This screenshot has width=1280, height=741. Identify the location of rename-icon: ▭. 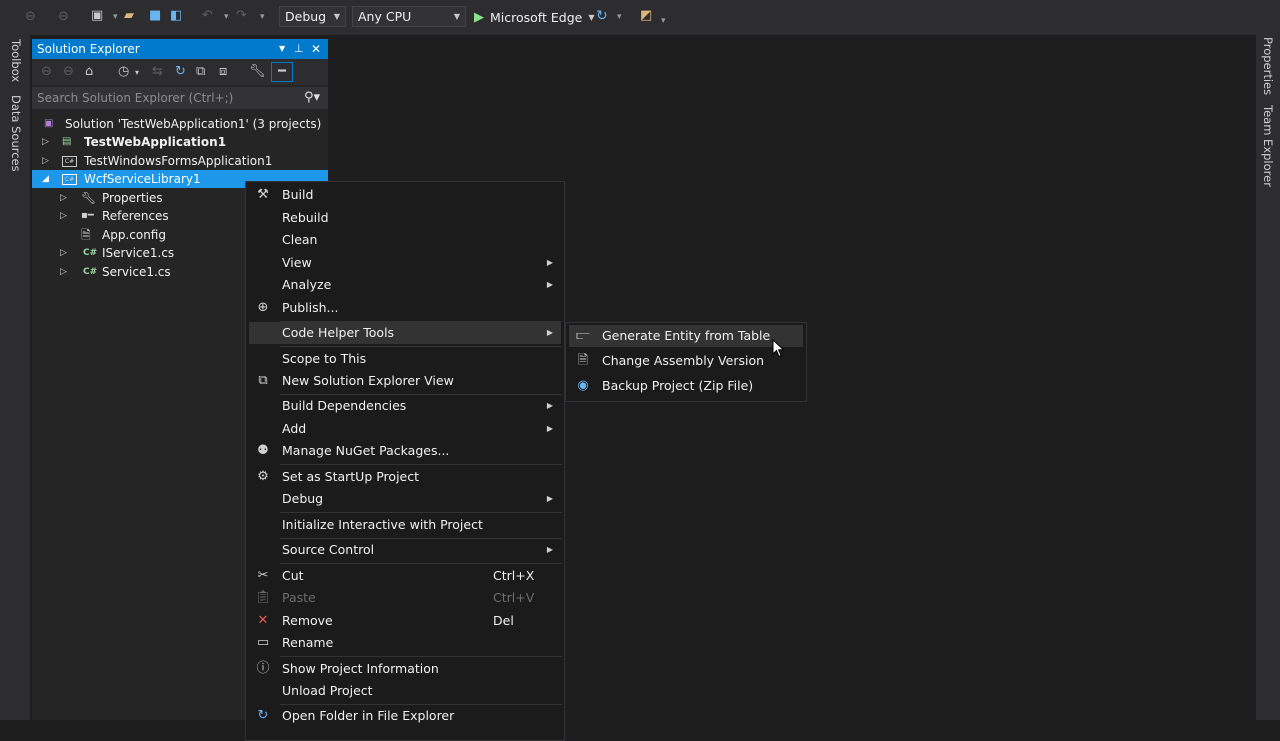
(263, 642).